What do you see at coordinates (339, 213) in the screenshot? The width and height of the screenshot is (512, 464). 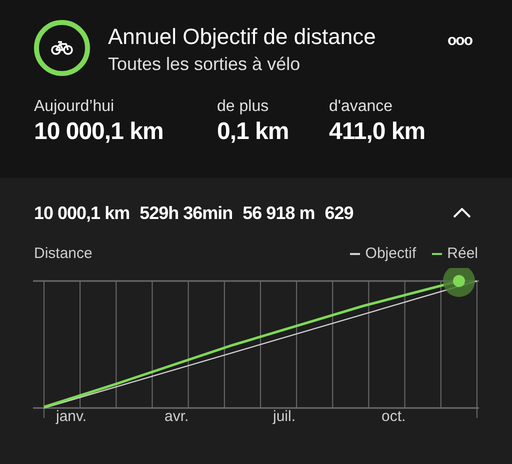 I see `summary-value: 629` at bounding box center [339, 213].